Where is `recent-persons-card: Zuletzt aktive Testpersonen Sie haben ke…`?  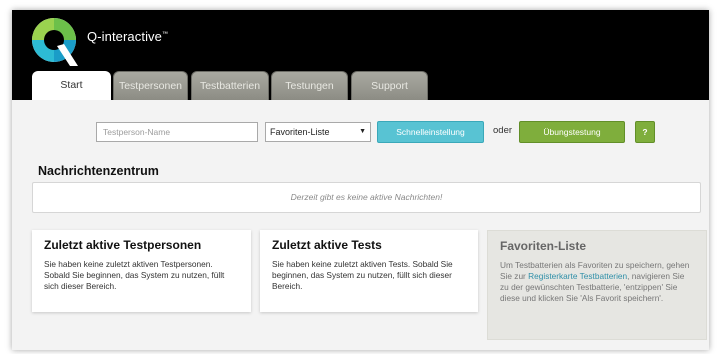
recent-persons-card: Zuletzt aktive Testpersonen Sie haben ke… is located at coordinates (141, 271).